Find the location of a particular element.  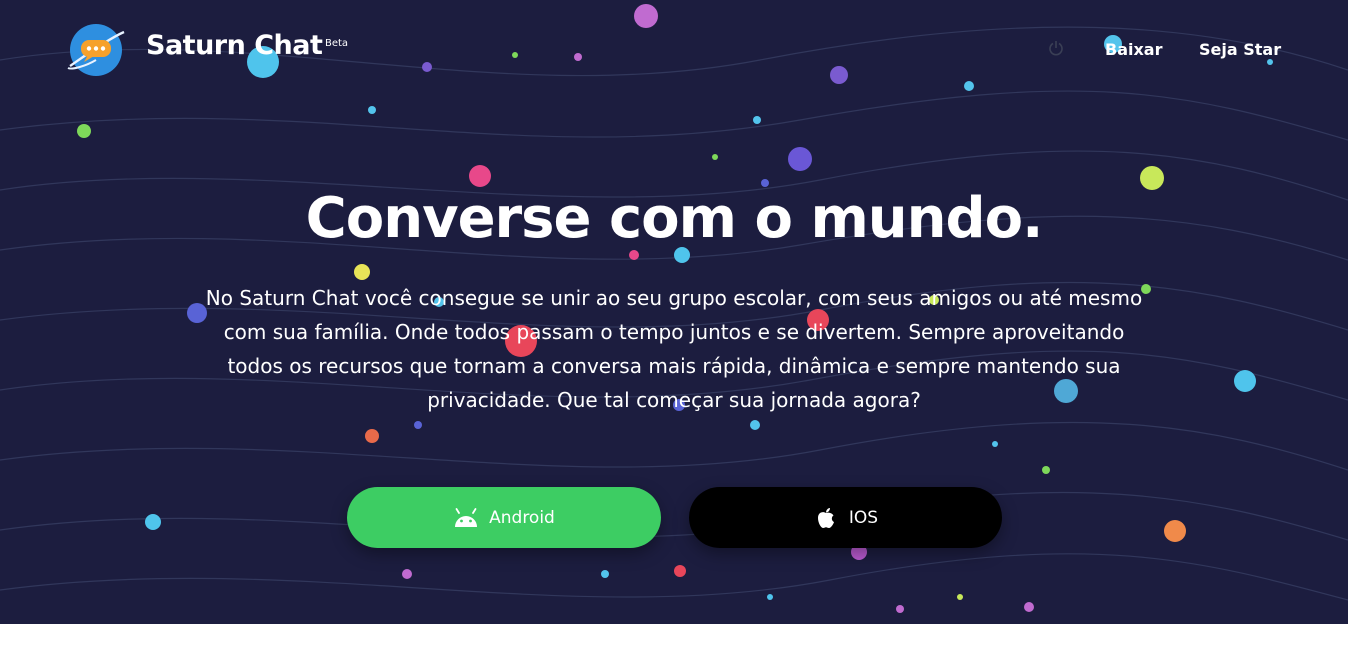

beta-badge: Beta is located at coordinates (337, 43).